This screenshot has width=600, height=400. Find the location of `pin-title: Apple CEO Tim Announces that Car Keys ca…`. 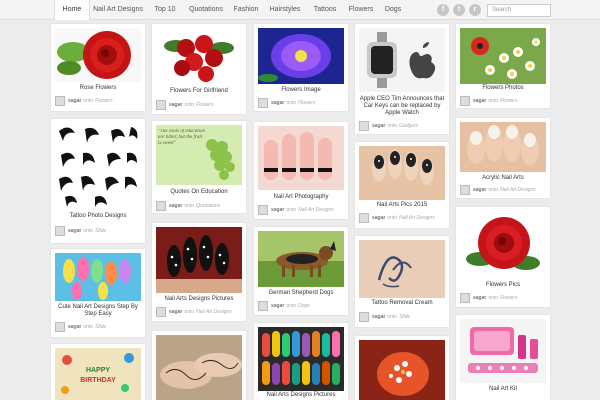

pin-title: Apple CEO Tim Announces that Car Keys ca… is located at coordinates (402, 106).